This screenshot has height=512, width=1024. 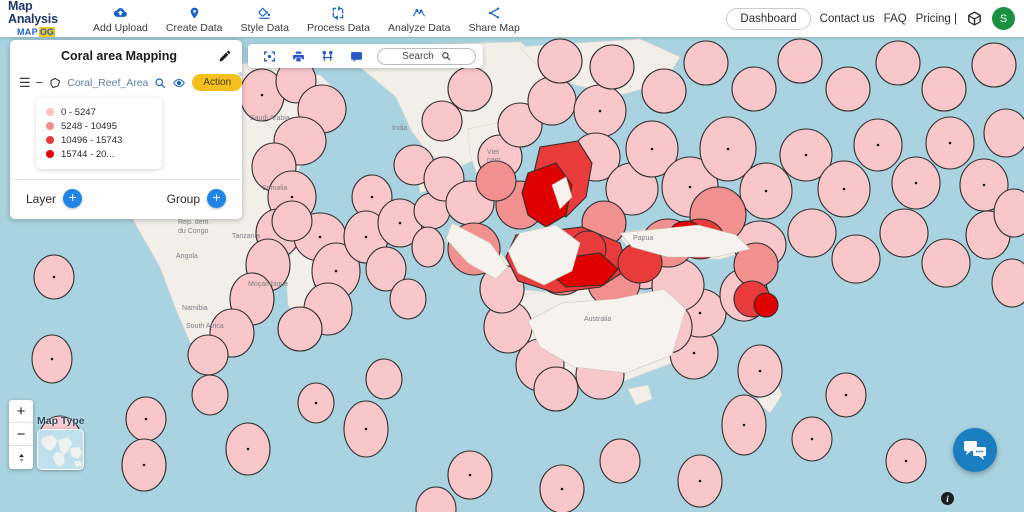 What do you see at coordinates (194, 28) in the screenshot?
I see `nav-label: Create Data` at bounding box center [194, 28].